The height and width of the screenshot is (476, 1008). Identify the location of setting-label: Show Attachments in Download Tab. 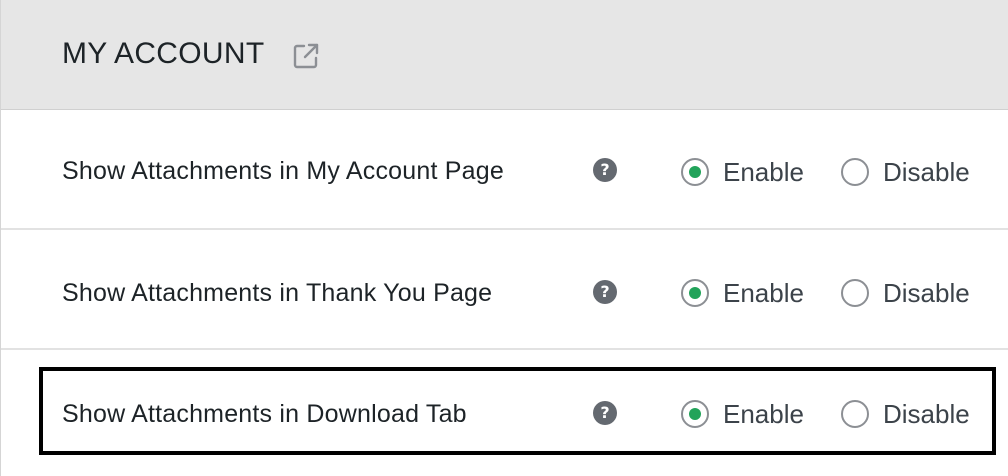
(264, 414).